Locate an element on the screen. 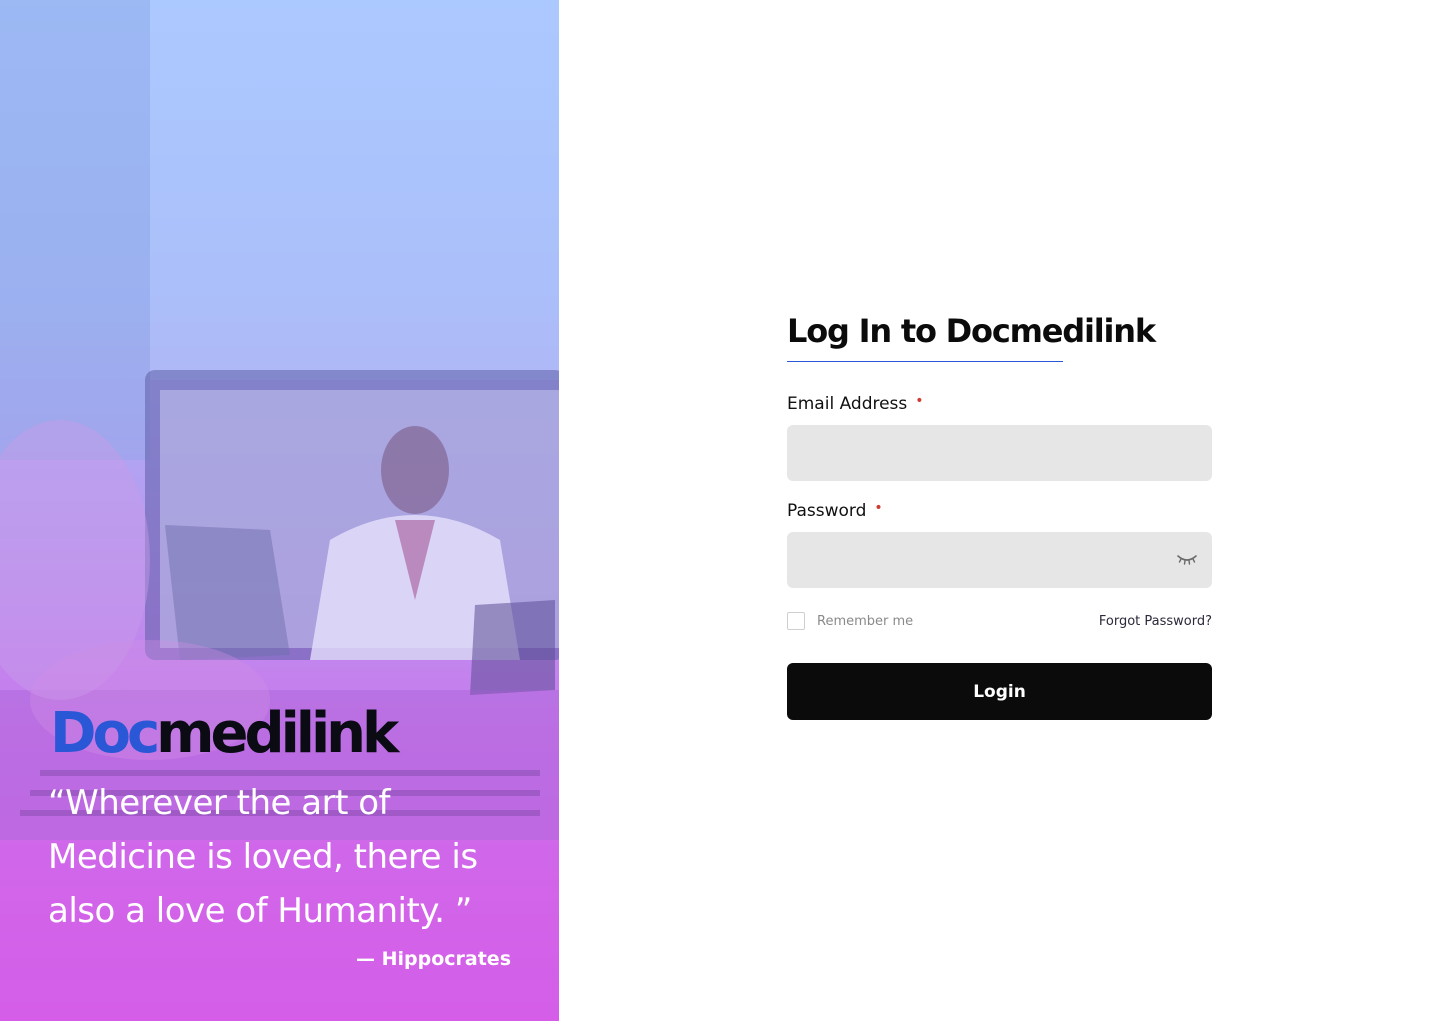 The width and height of the screenshot is (1440, 1021). eye-closed-icon is located at coordinates (1187, 559).